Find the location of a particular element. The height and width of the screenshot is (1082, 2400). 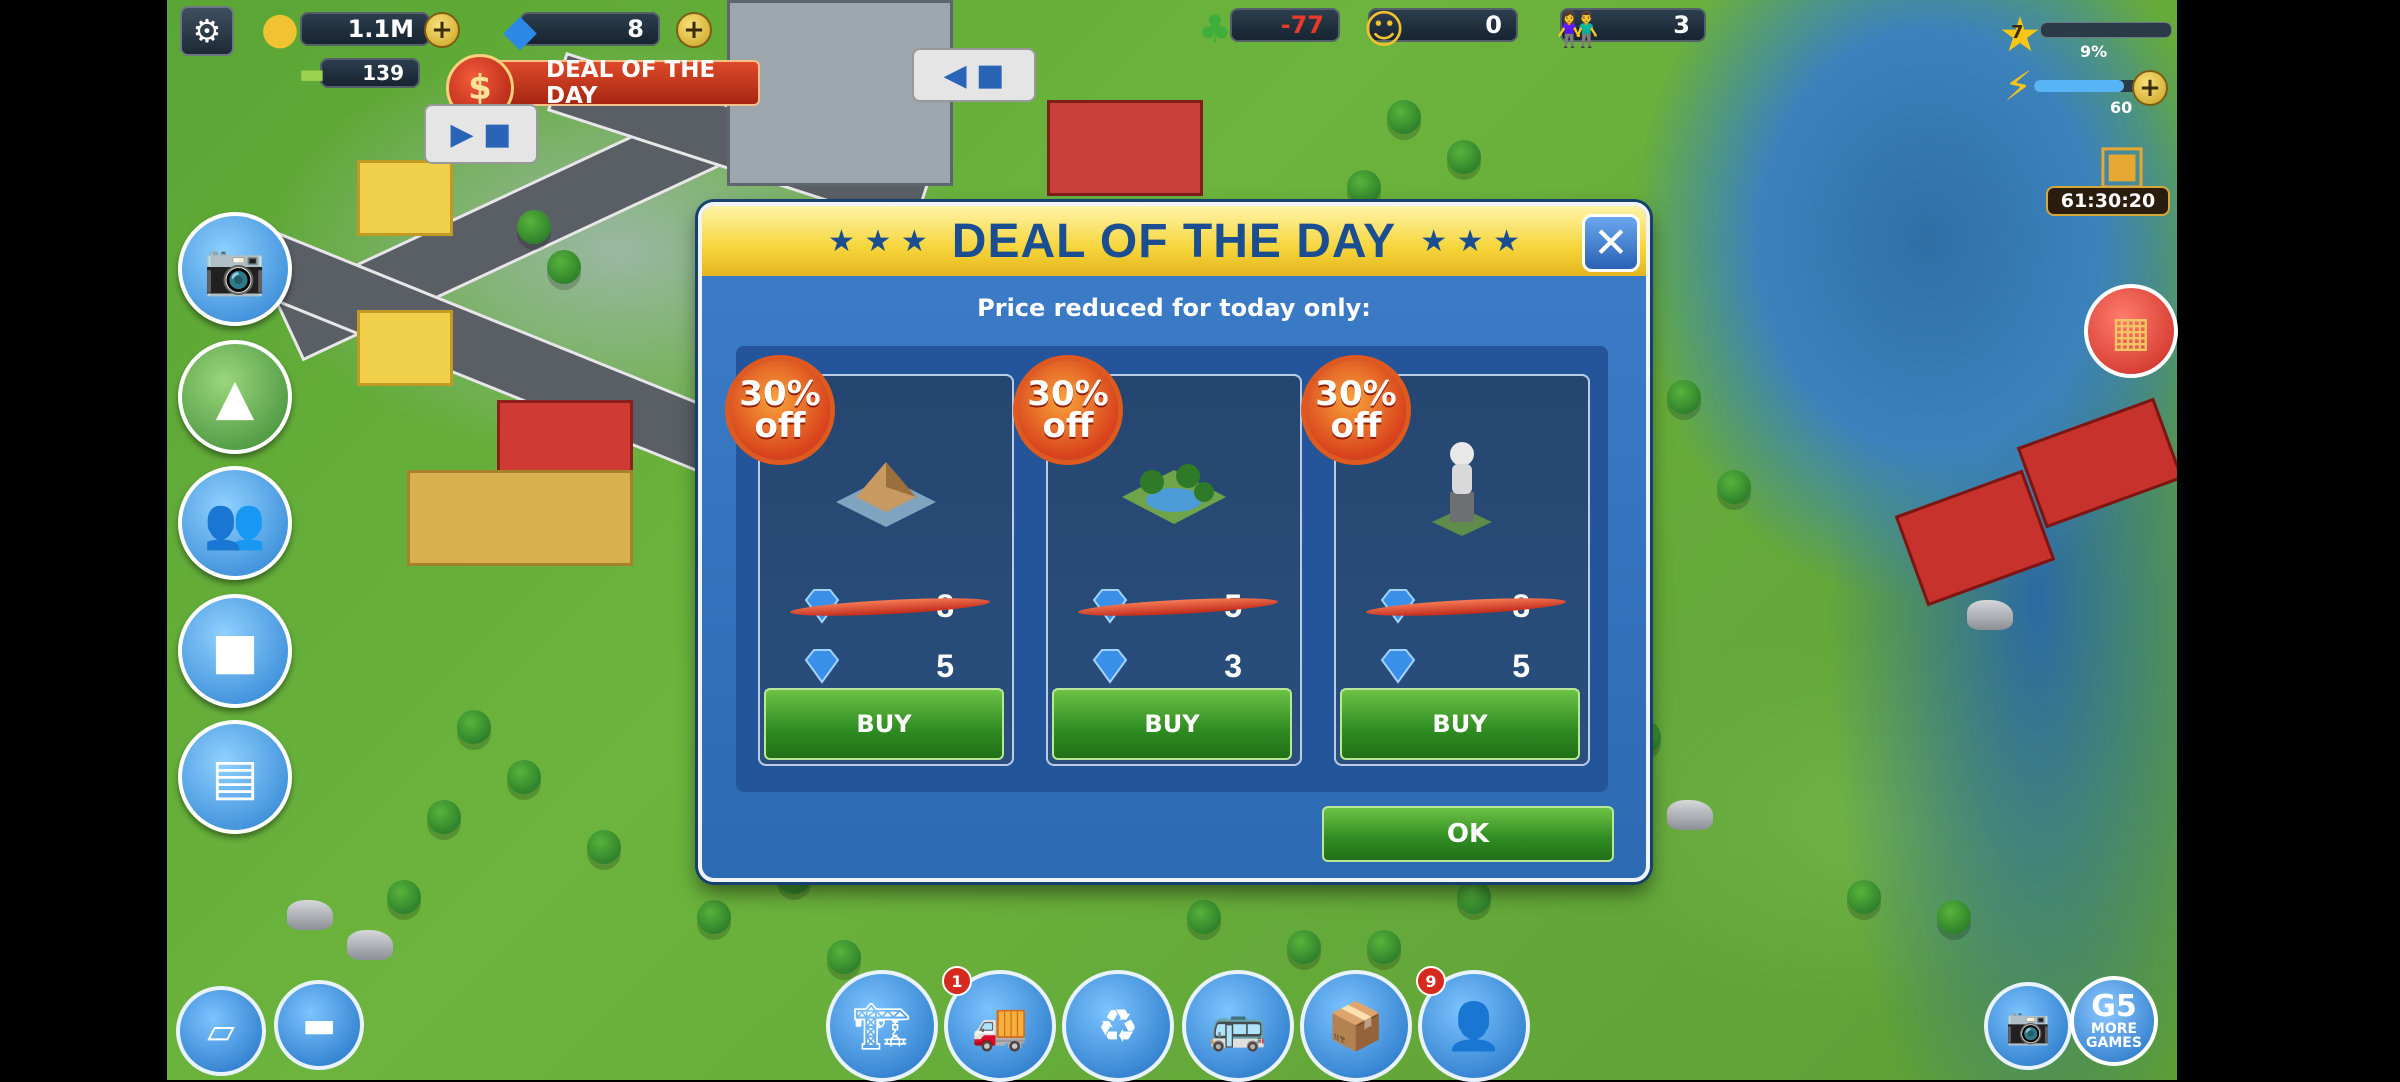

ecology-counter: -77 is located at coordinates (1285, 25).